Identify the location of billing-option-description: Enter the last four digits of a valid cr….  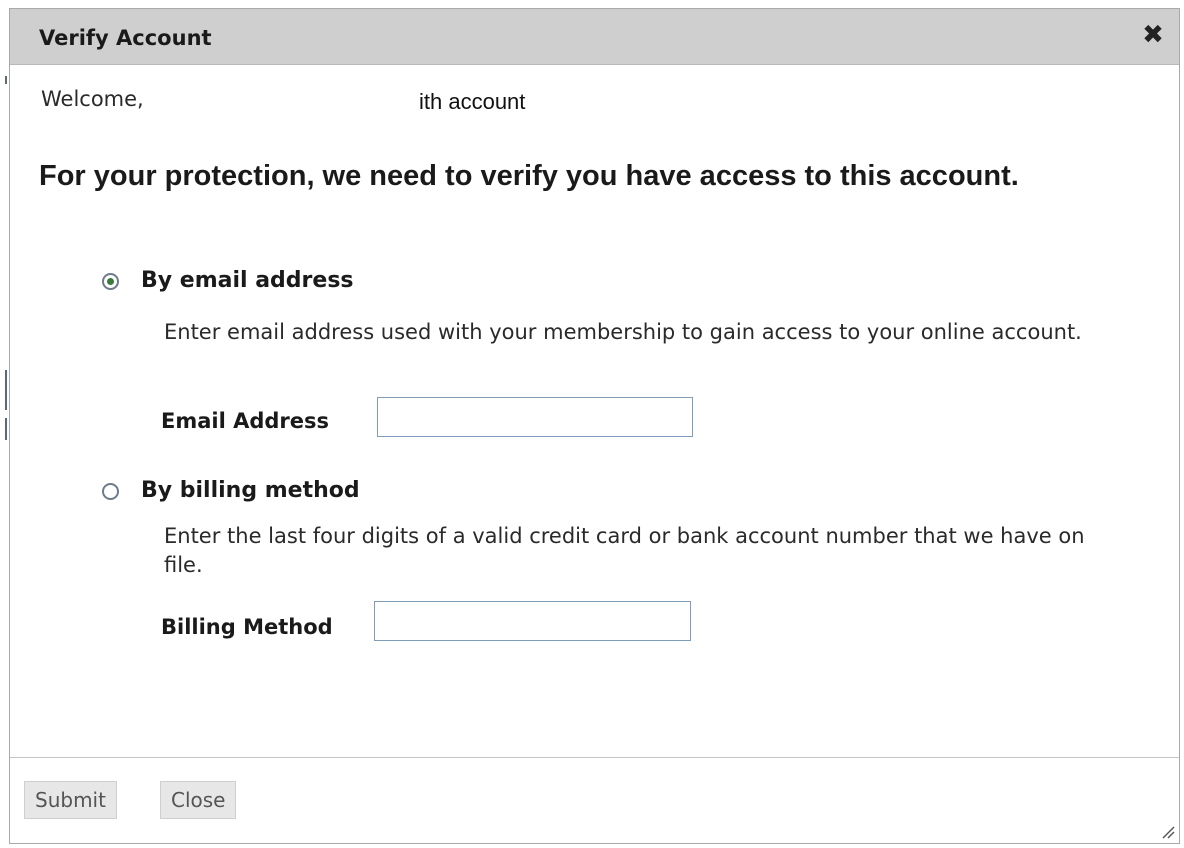
(624, 550).